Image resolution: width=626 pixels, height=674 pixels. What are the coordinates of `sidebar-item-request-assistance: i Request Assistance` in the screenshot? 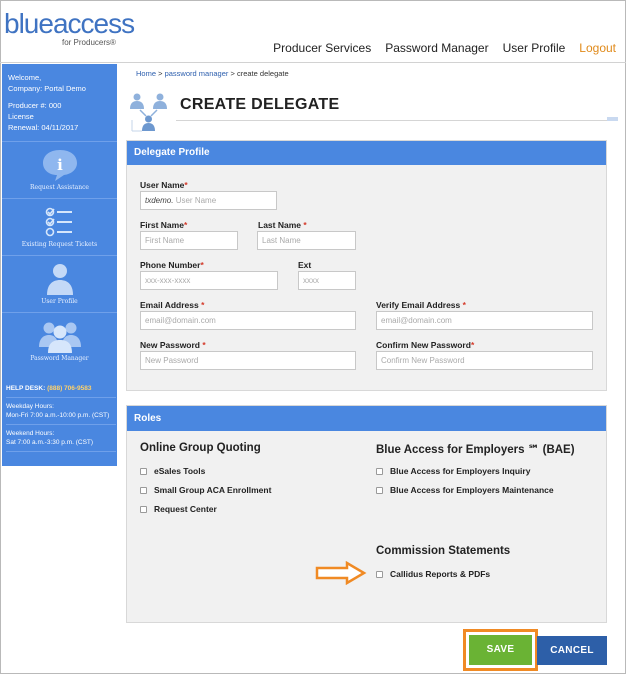 It's located at (59, 169).